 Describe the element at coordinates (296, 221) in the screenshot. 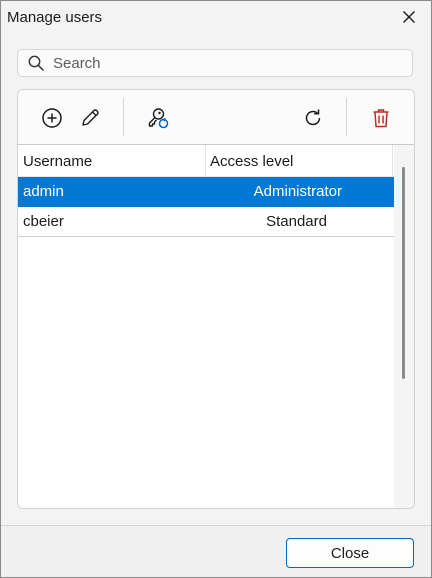

I see `access-level-cell: Standard` at that location.